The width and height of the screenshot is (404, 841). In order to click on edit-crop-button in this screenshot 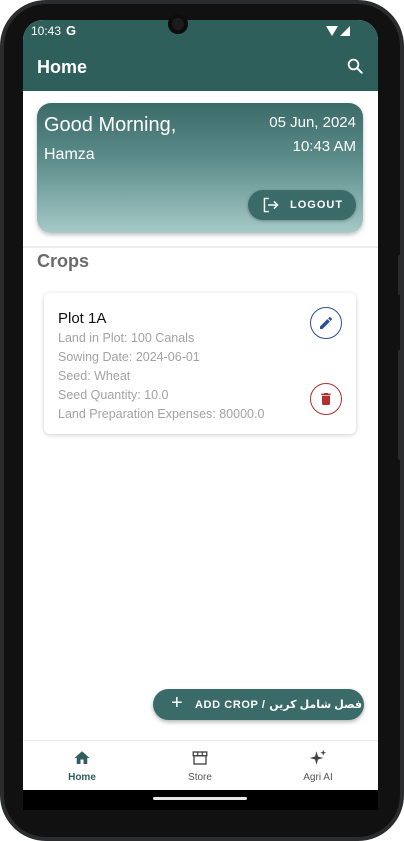, I will do `click(326, 323)`.